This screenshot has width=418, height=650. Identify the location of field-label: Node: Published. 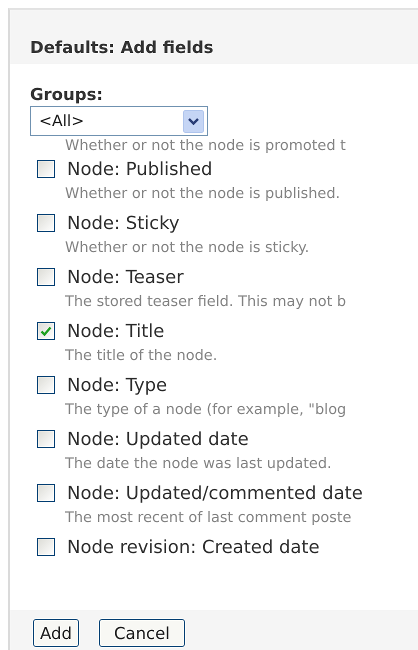
(139, 169).